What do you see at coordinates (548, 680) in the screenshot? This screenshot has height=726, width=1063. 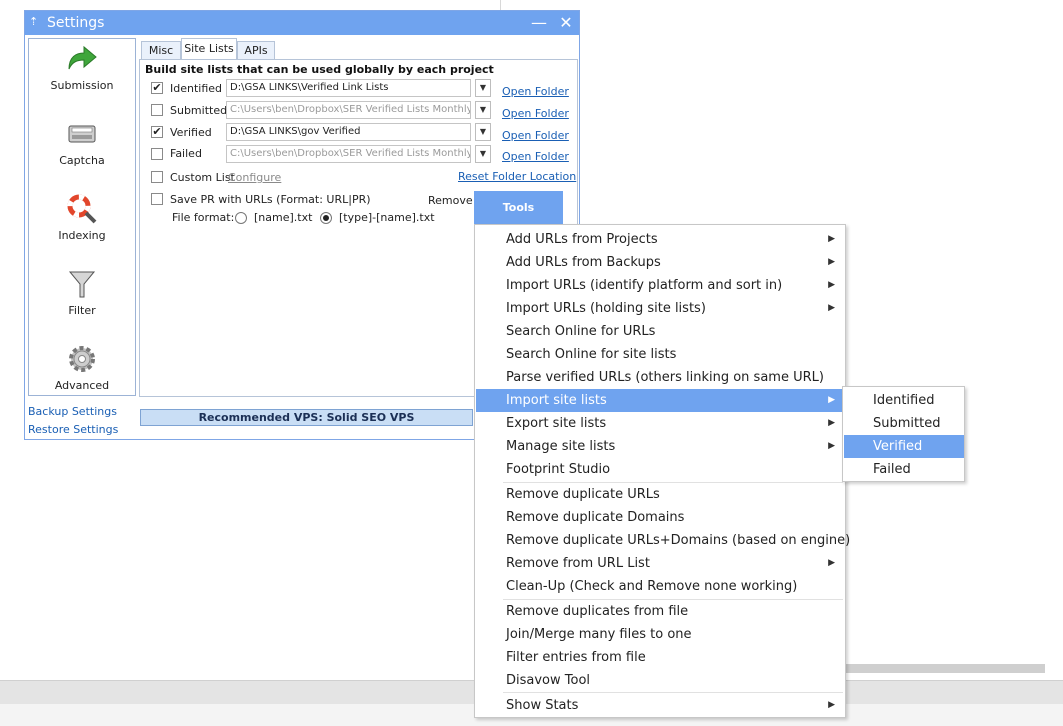 I see `menu-item-label: Disavow Tool` at bounding box center [548, 680].